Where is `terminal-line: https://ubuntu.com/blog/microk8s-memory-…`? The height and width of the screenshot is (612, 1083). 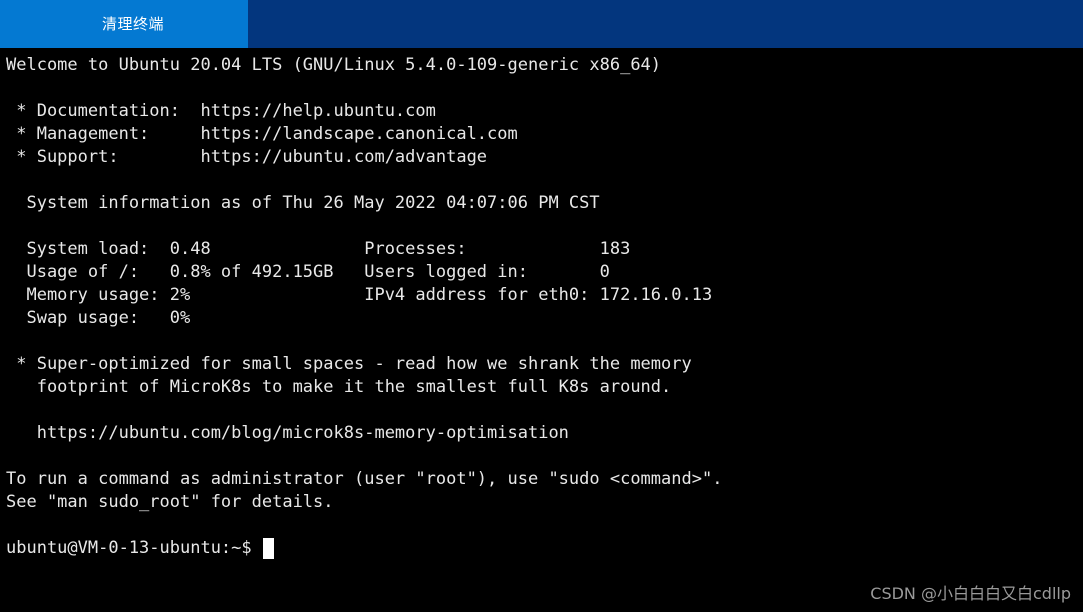
terminal-line: https://ubuntu.com/blog/microk8s-memory-… is located at coordinates (287, 433).